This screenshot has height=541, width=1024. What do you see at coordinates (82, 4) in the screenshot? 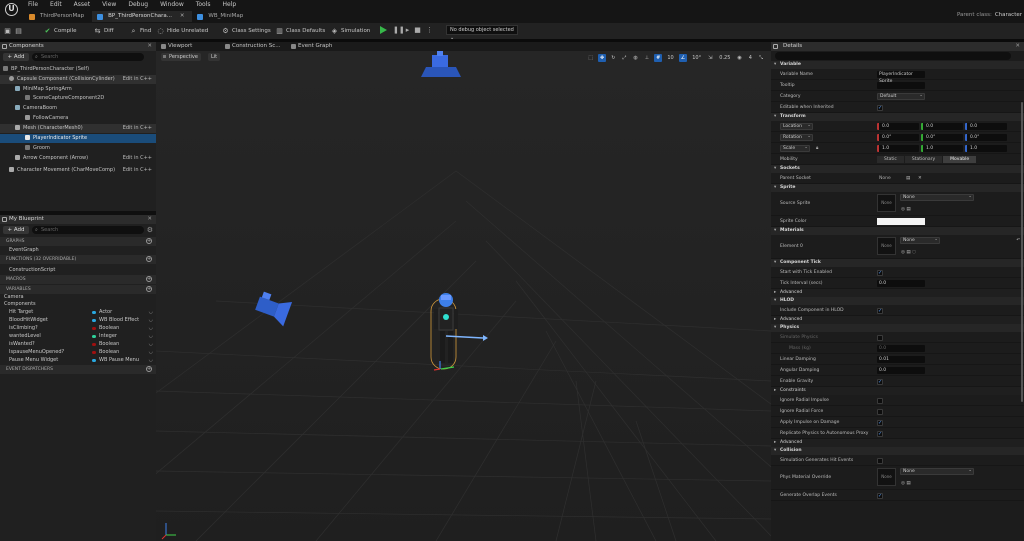
I see `menu-asset: Asset` at bounding box center [82, 4].